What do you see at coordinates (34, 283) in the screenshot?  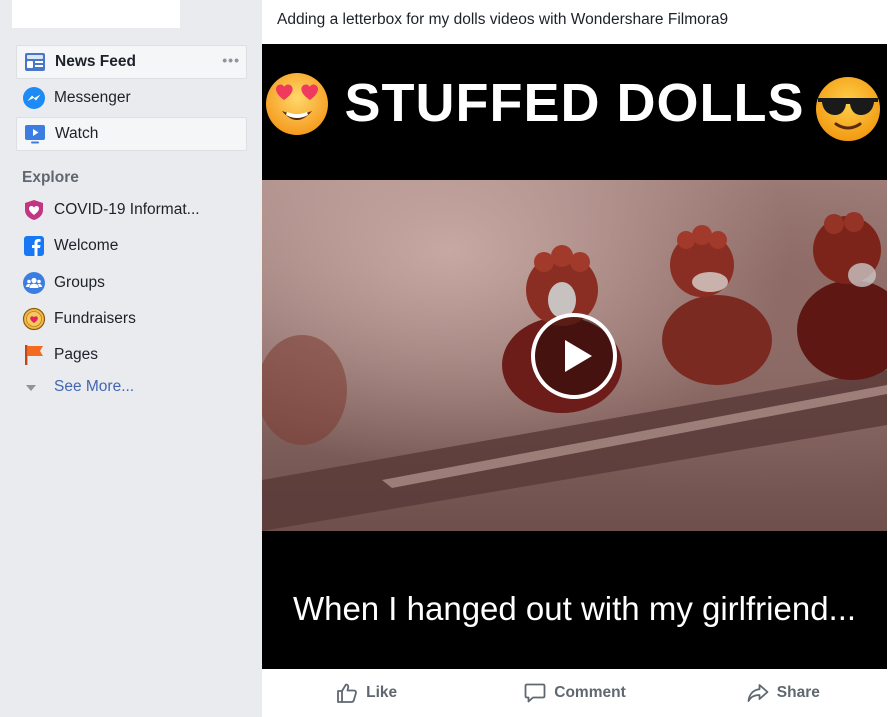 I see `groups-icon` at bounding box center [34, 283].